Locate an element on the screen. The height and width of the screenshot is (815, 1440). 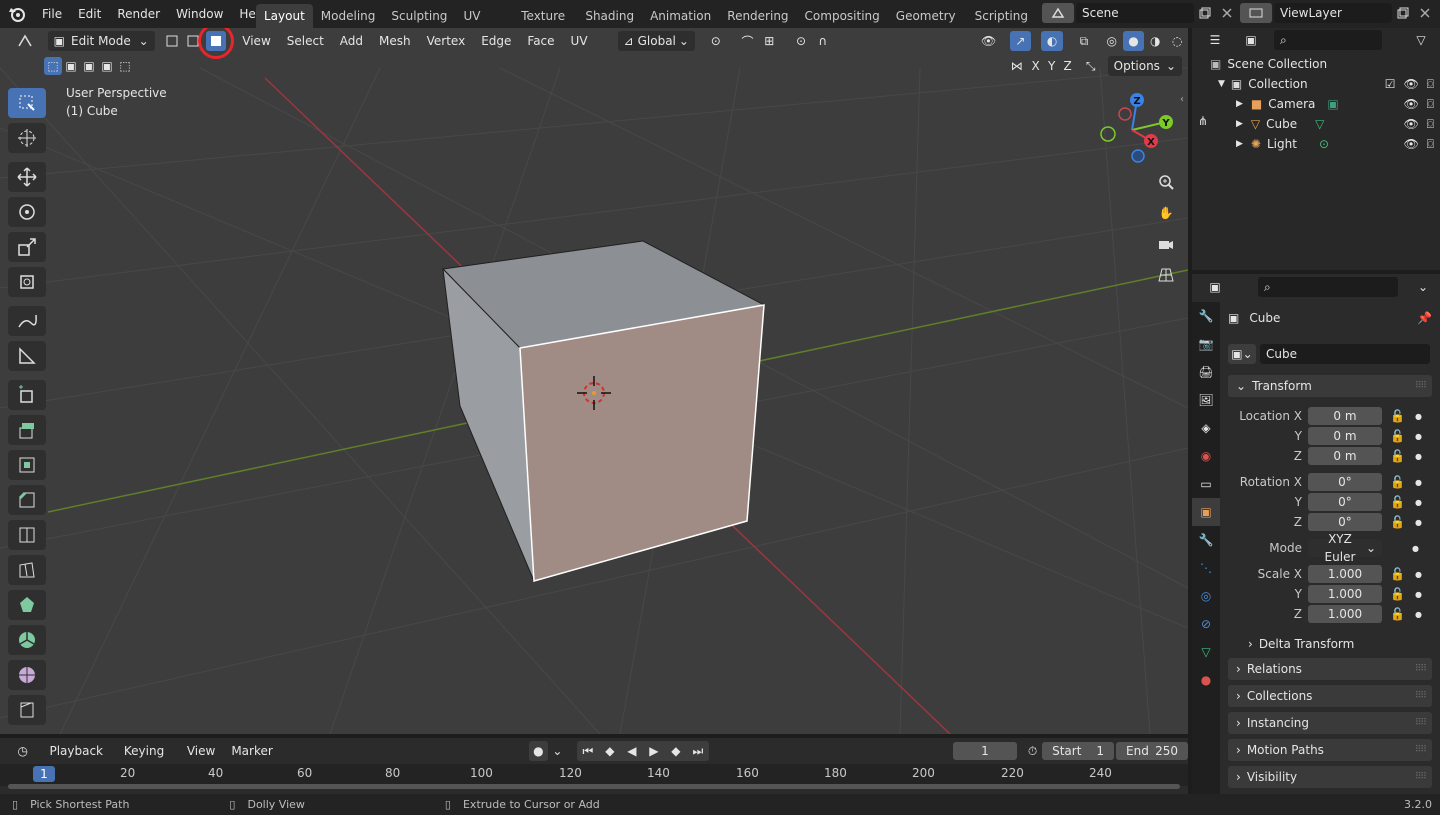
timeline-scrollbar is located at coordinates (594, 786).